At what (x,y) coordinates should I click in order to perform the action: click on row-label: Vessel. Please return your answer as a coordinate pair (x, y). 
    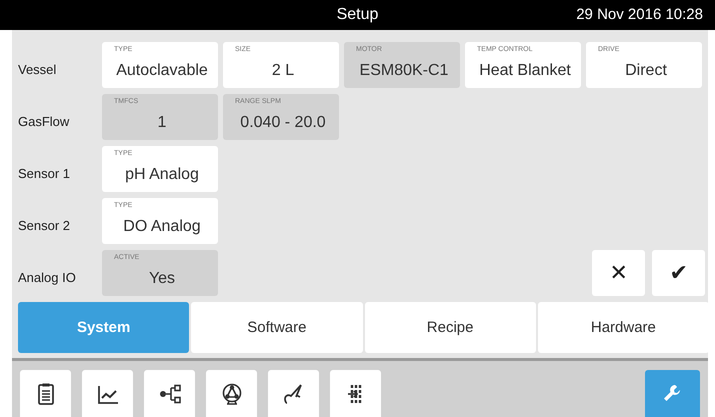
    Looking at the image, I should click on (38, 68).